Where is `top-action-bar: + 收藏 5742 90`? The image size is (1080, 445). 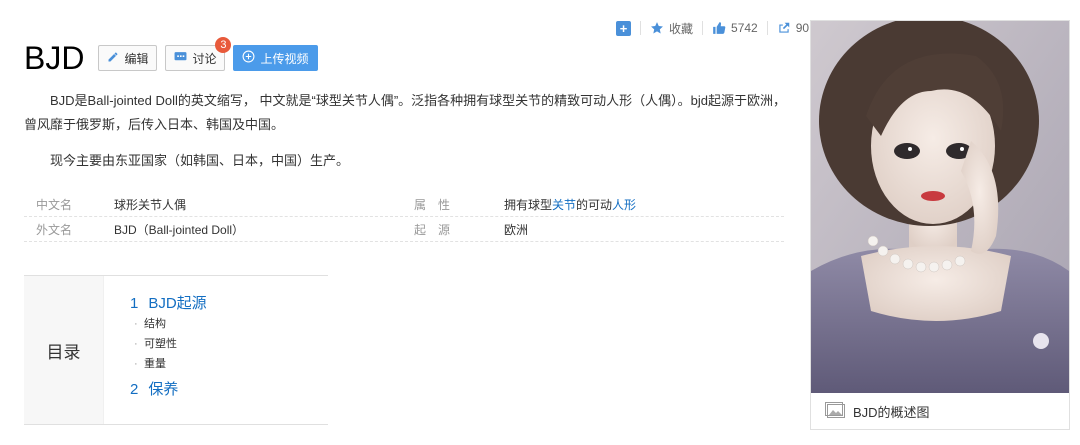 top-action-bar: + 收藏 5742 90 is located at coordinates (712, 28).